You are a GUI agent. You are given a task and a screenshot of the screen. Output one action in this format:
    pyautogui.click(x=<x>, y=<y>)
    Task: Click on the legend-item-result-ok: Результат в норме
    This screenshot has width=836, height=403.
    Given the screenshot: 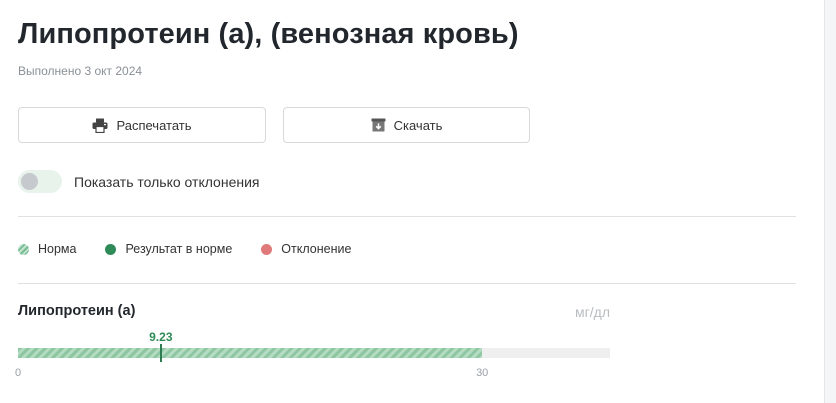 What is the action you would take?
    pyautogui.click(x=168, y=249)
    